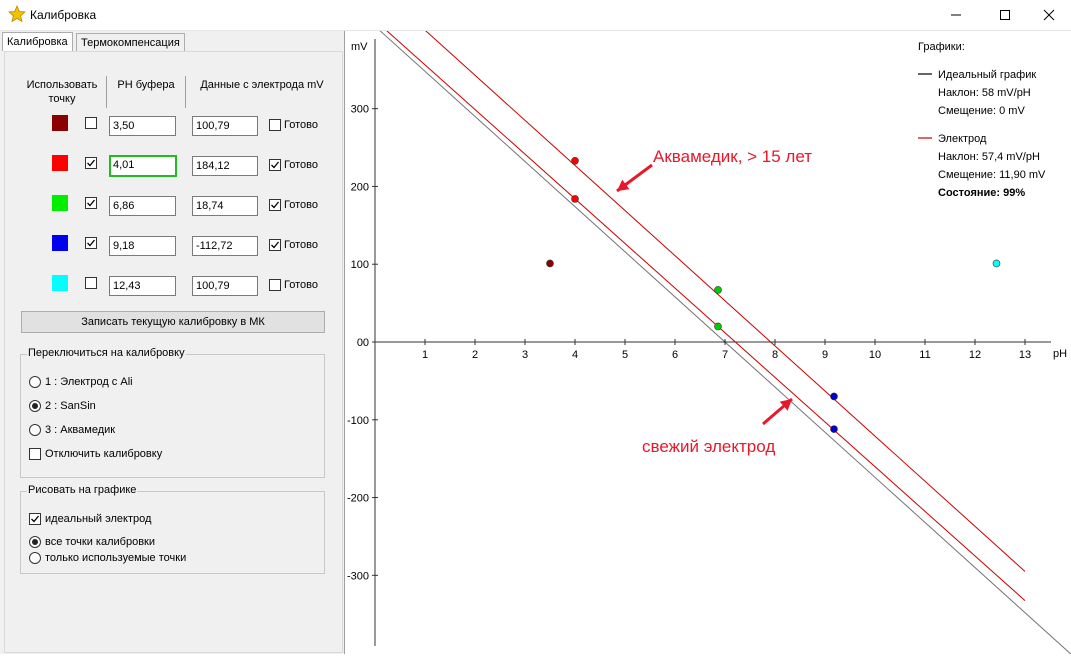  I want to click on x-tick-label: 5, so click(625, 355).